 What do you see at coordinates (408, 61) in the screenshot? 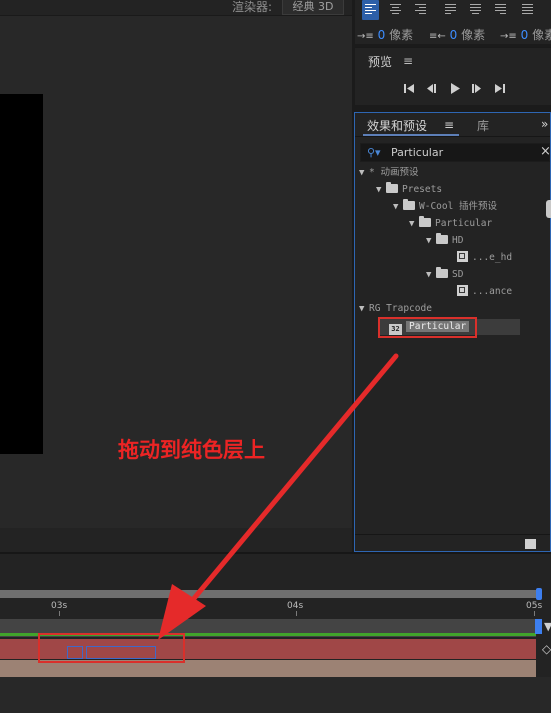
I see `preview-menu-icon: ≡` at bounding box center [408, 61].